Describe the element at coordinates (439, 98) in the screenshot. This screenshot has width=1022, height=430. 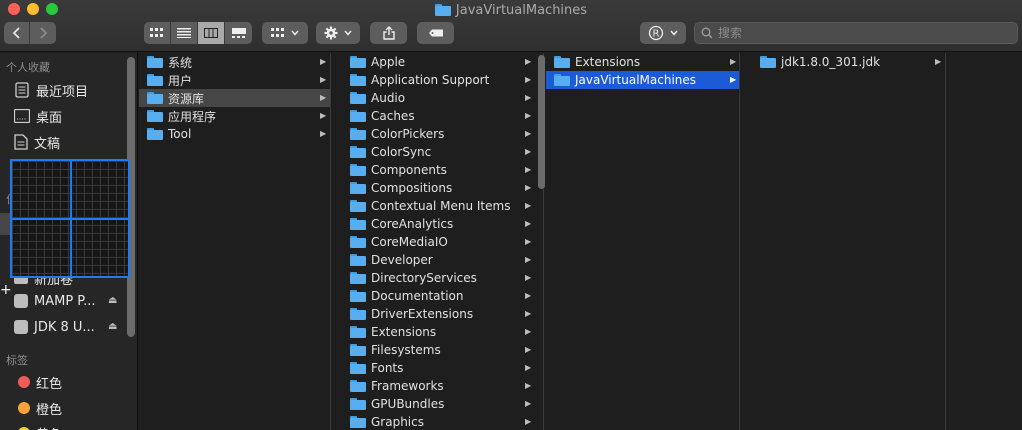
I see `list-item: Audio` at that location.